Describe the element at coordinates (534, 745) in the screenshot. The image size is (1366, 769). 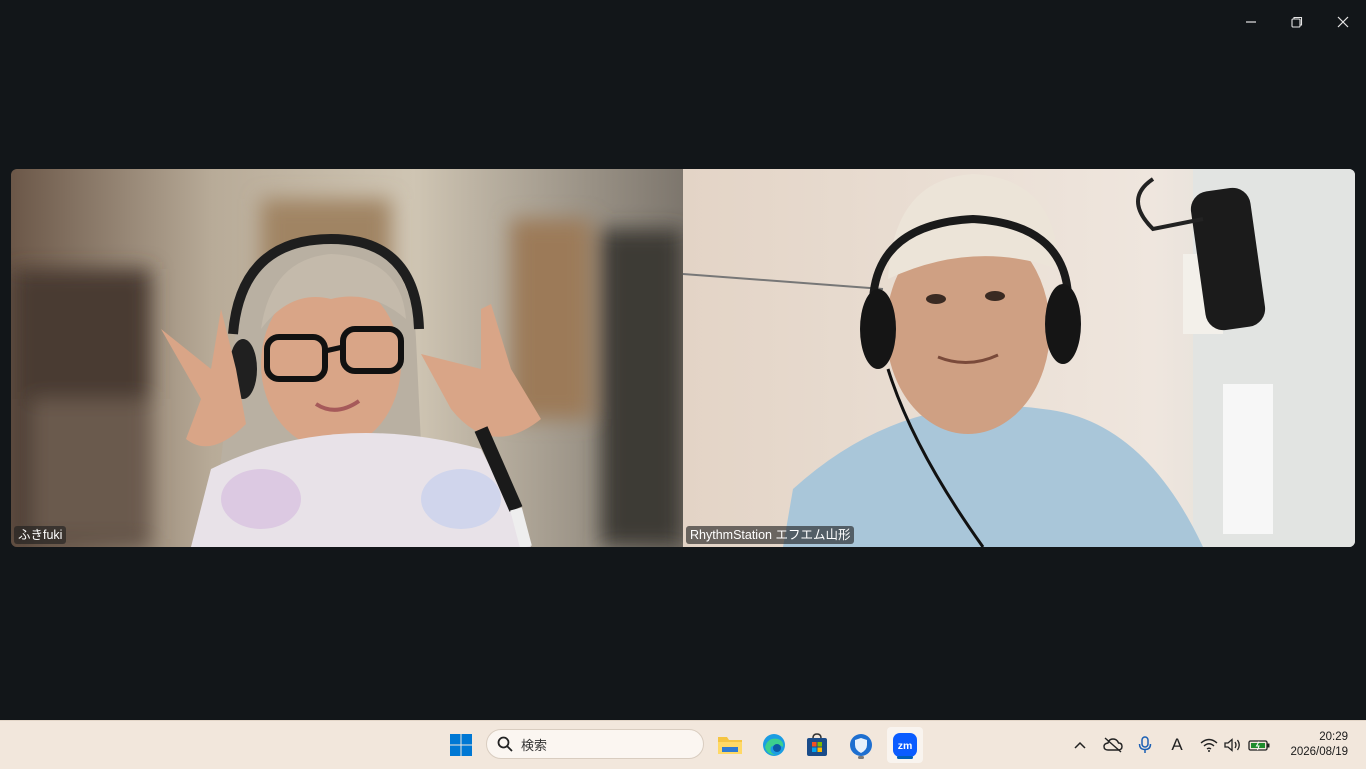
I see `search-placeholder: 検索` at that location.